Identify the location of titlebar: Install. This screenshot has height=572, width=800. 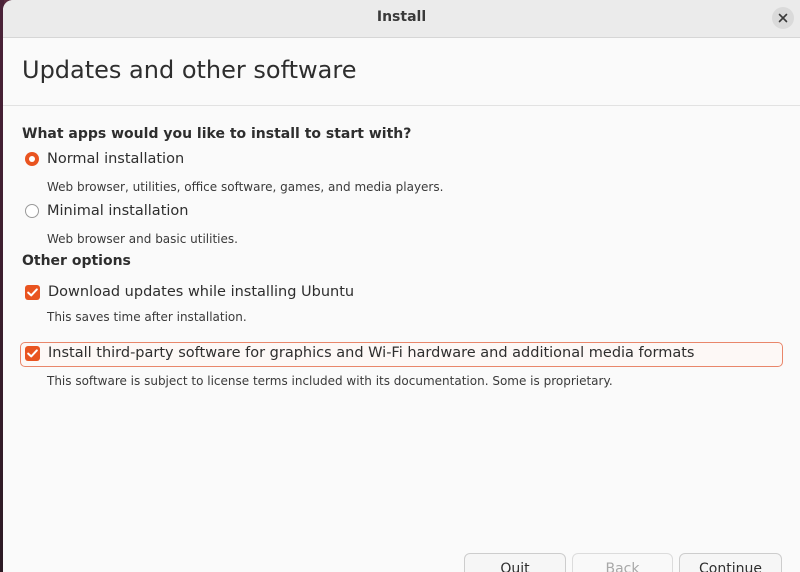
(401, 19).